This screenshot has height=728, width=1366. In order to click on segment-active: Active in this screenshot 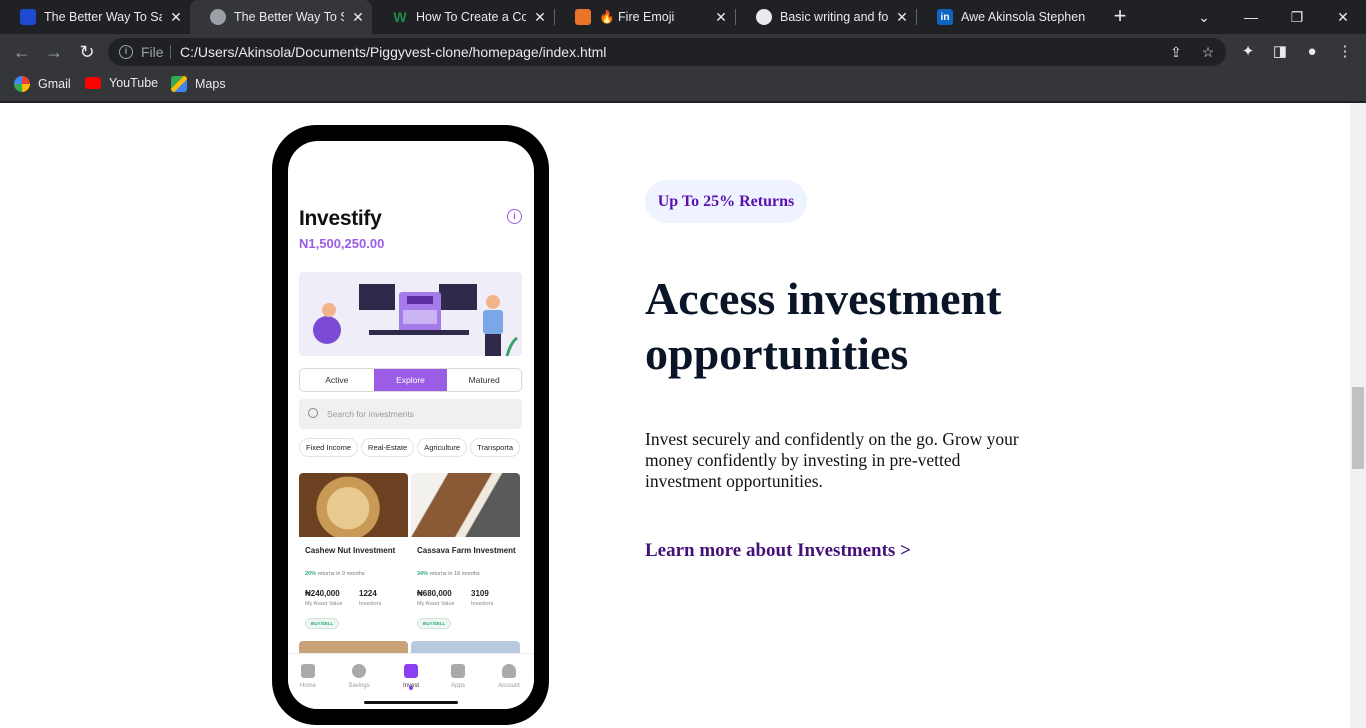, I will do `click(337, 380)`.